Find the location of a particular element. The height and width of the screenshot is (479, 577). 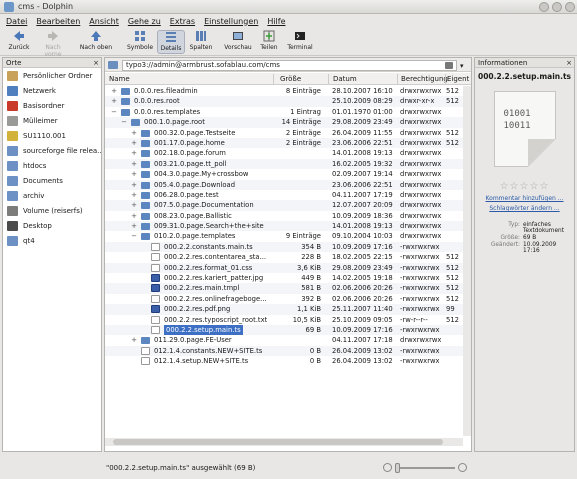

menu-datei: Datei is located at coordinates (16, 21).